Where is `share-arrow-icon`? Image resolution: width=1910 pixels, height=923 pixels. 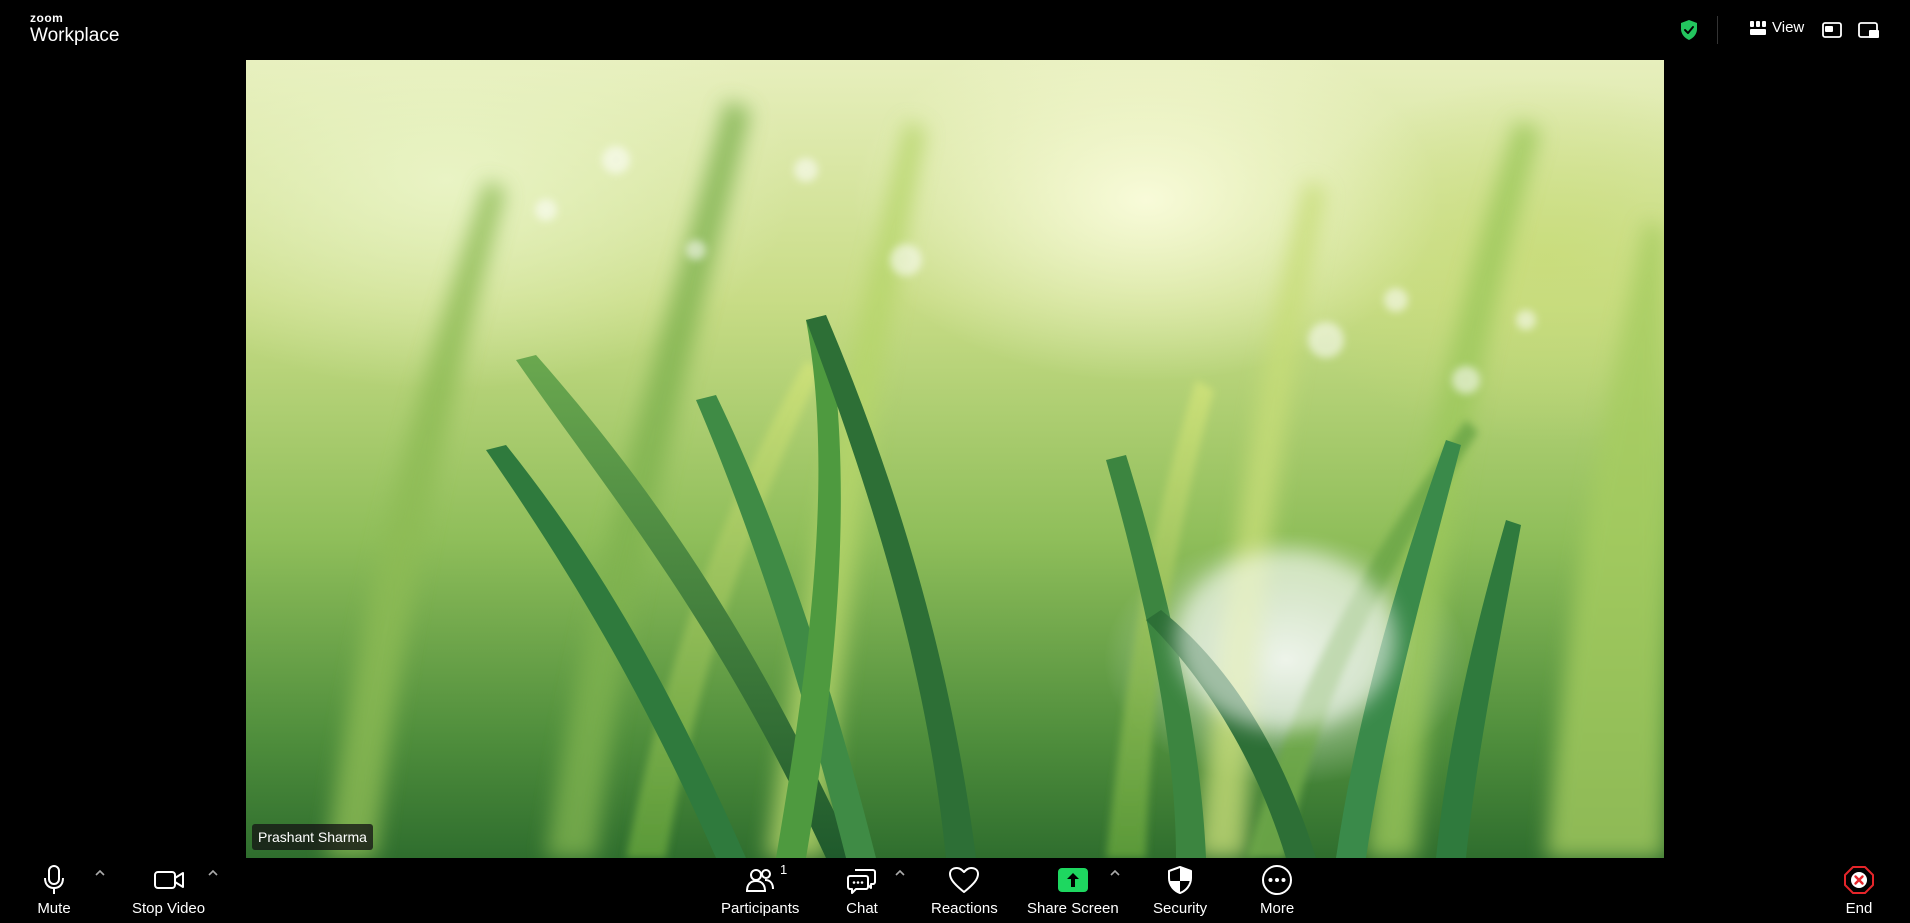
share-arrow-icon is located at coordinates (1073, 880).